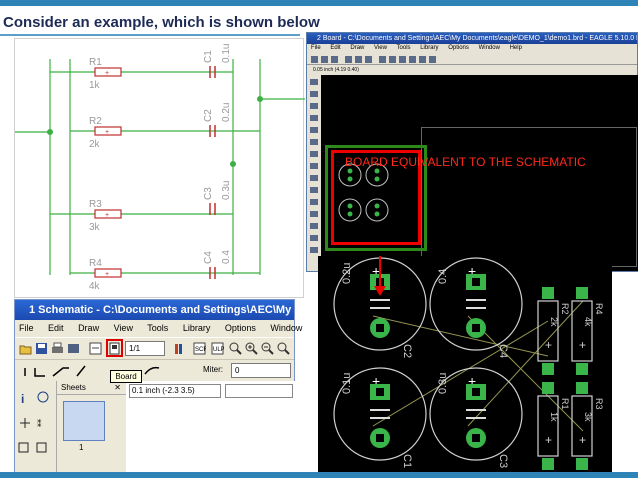 The height and width of the screenshot is (478, 638). I want to click on board-tooltip: Board, so click(126, 376).